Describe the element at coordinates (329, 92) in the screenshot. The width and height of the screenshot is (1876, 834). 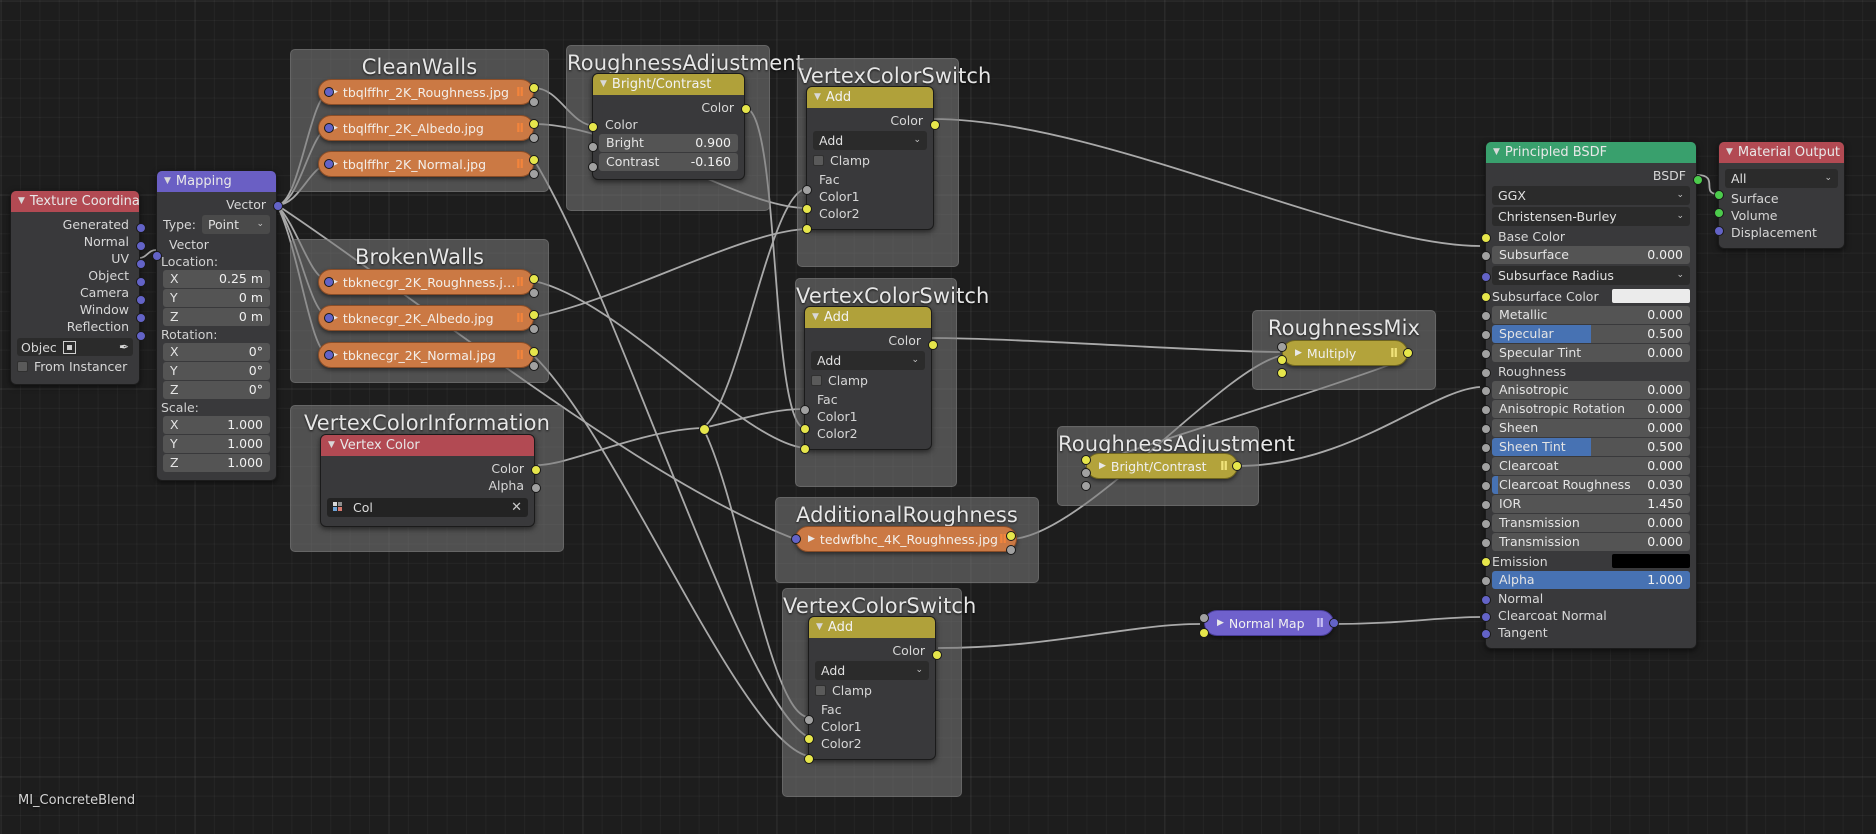
I see `socket-in-clean-roughness-vector` at that location.